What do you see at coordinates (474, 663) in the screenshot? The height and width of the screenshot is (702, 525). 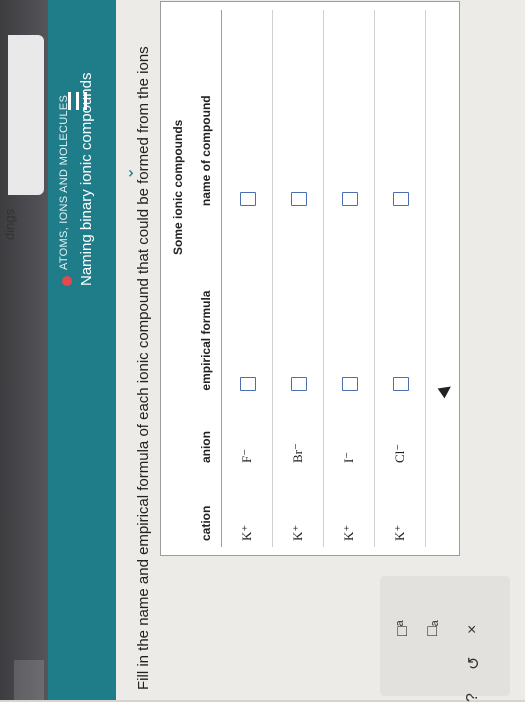 I see `undo-icon: ↺` at bounding box center [474, 663].